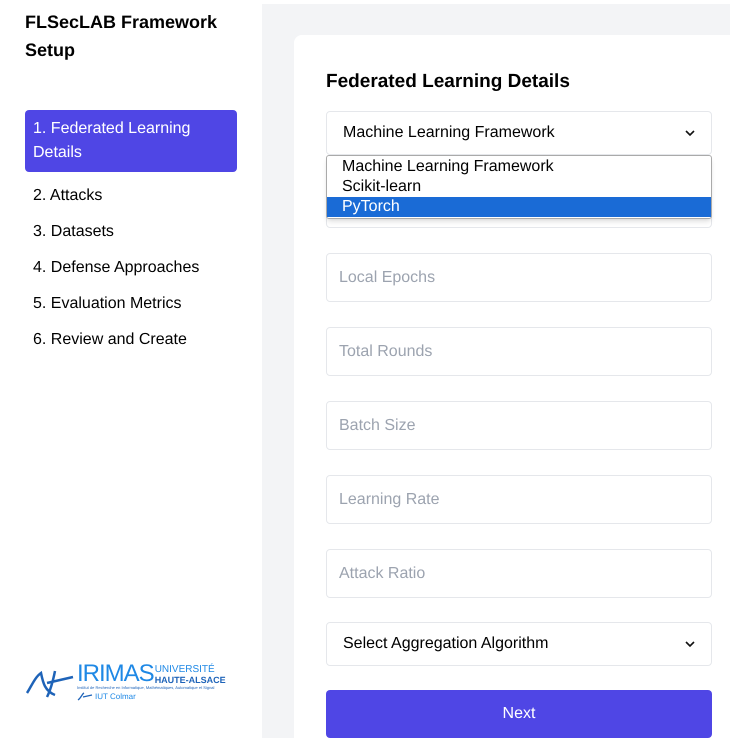 The height and width of the screenshot is (738, 730). I want to click on input-field: Local Epochs, so click(519, 277).